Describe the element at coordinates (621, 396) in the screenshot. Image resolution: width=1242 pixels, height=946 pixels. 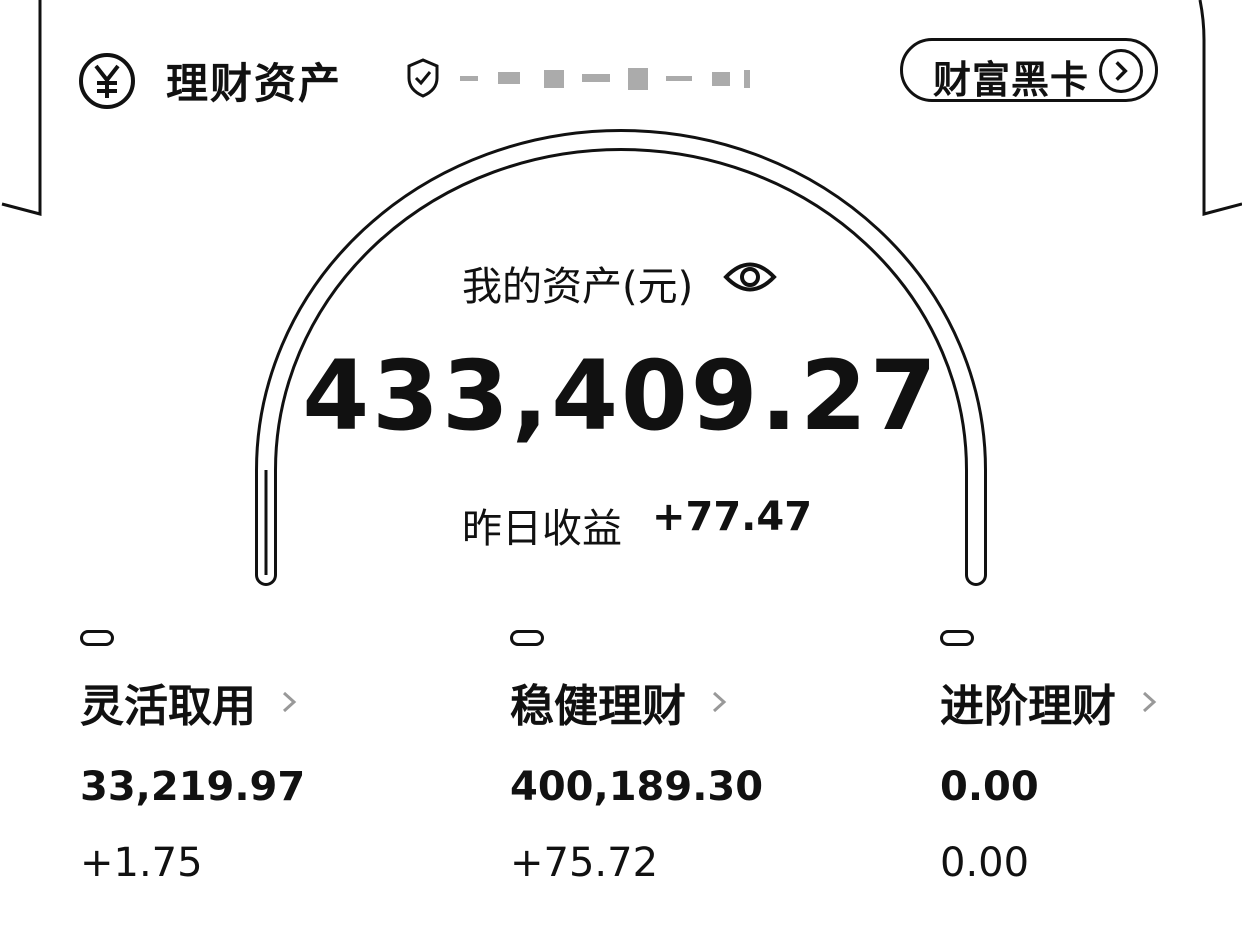
I see `total-assets-value: 433,409.27` at that location.